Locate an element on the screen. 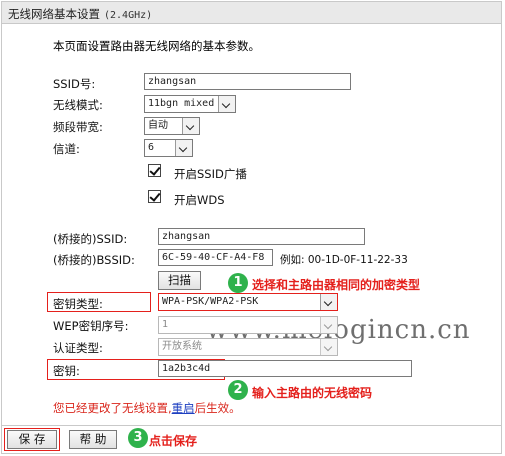 The width and height of the screenshot is (505, 456). wds-label: 开启WDS is located at coordinates (199, 200).